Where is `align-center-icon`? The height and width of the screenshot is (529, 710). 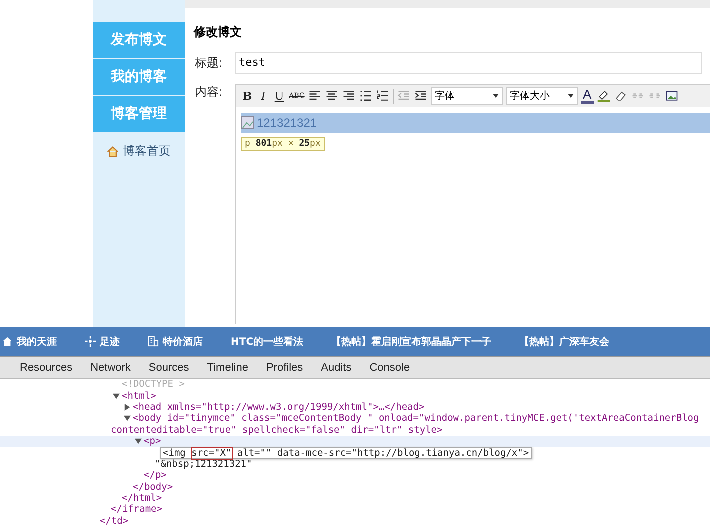 align-center-icon is located at coordinates (332, 96).